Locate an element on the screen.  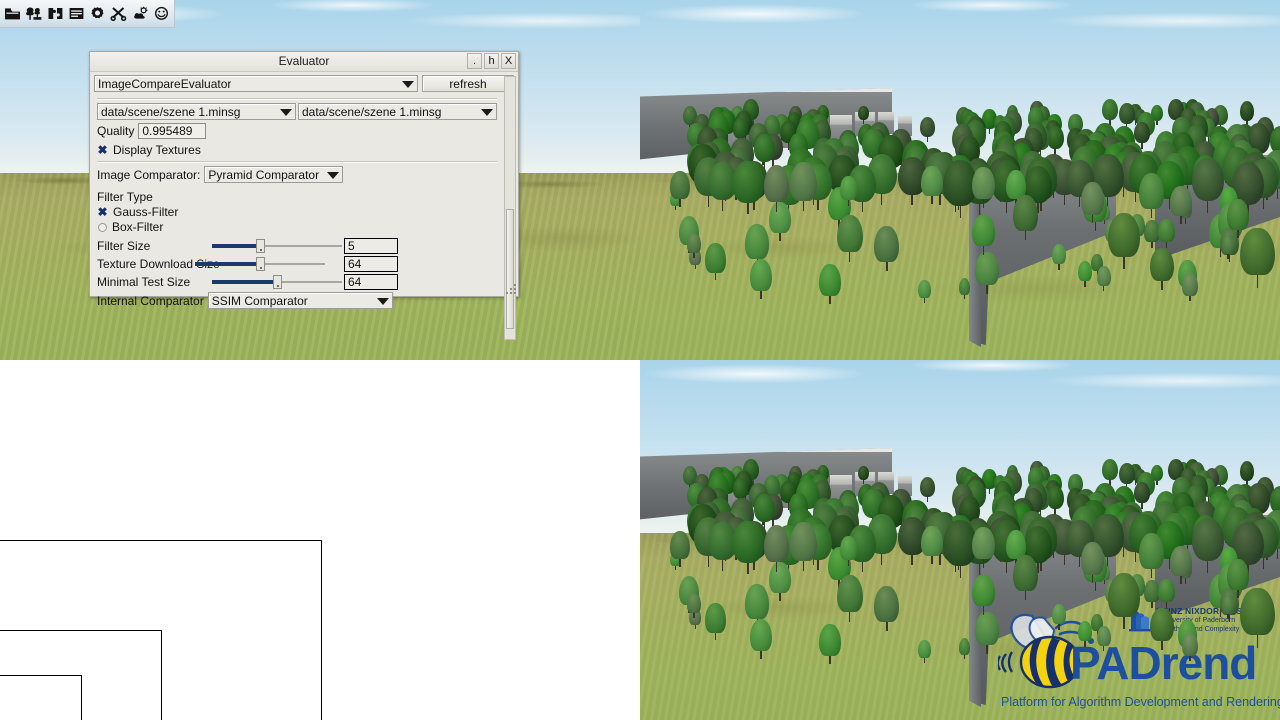
internal-comparator-dropdown: SSIM Comparator is located at coordinates (300, 300).